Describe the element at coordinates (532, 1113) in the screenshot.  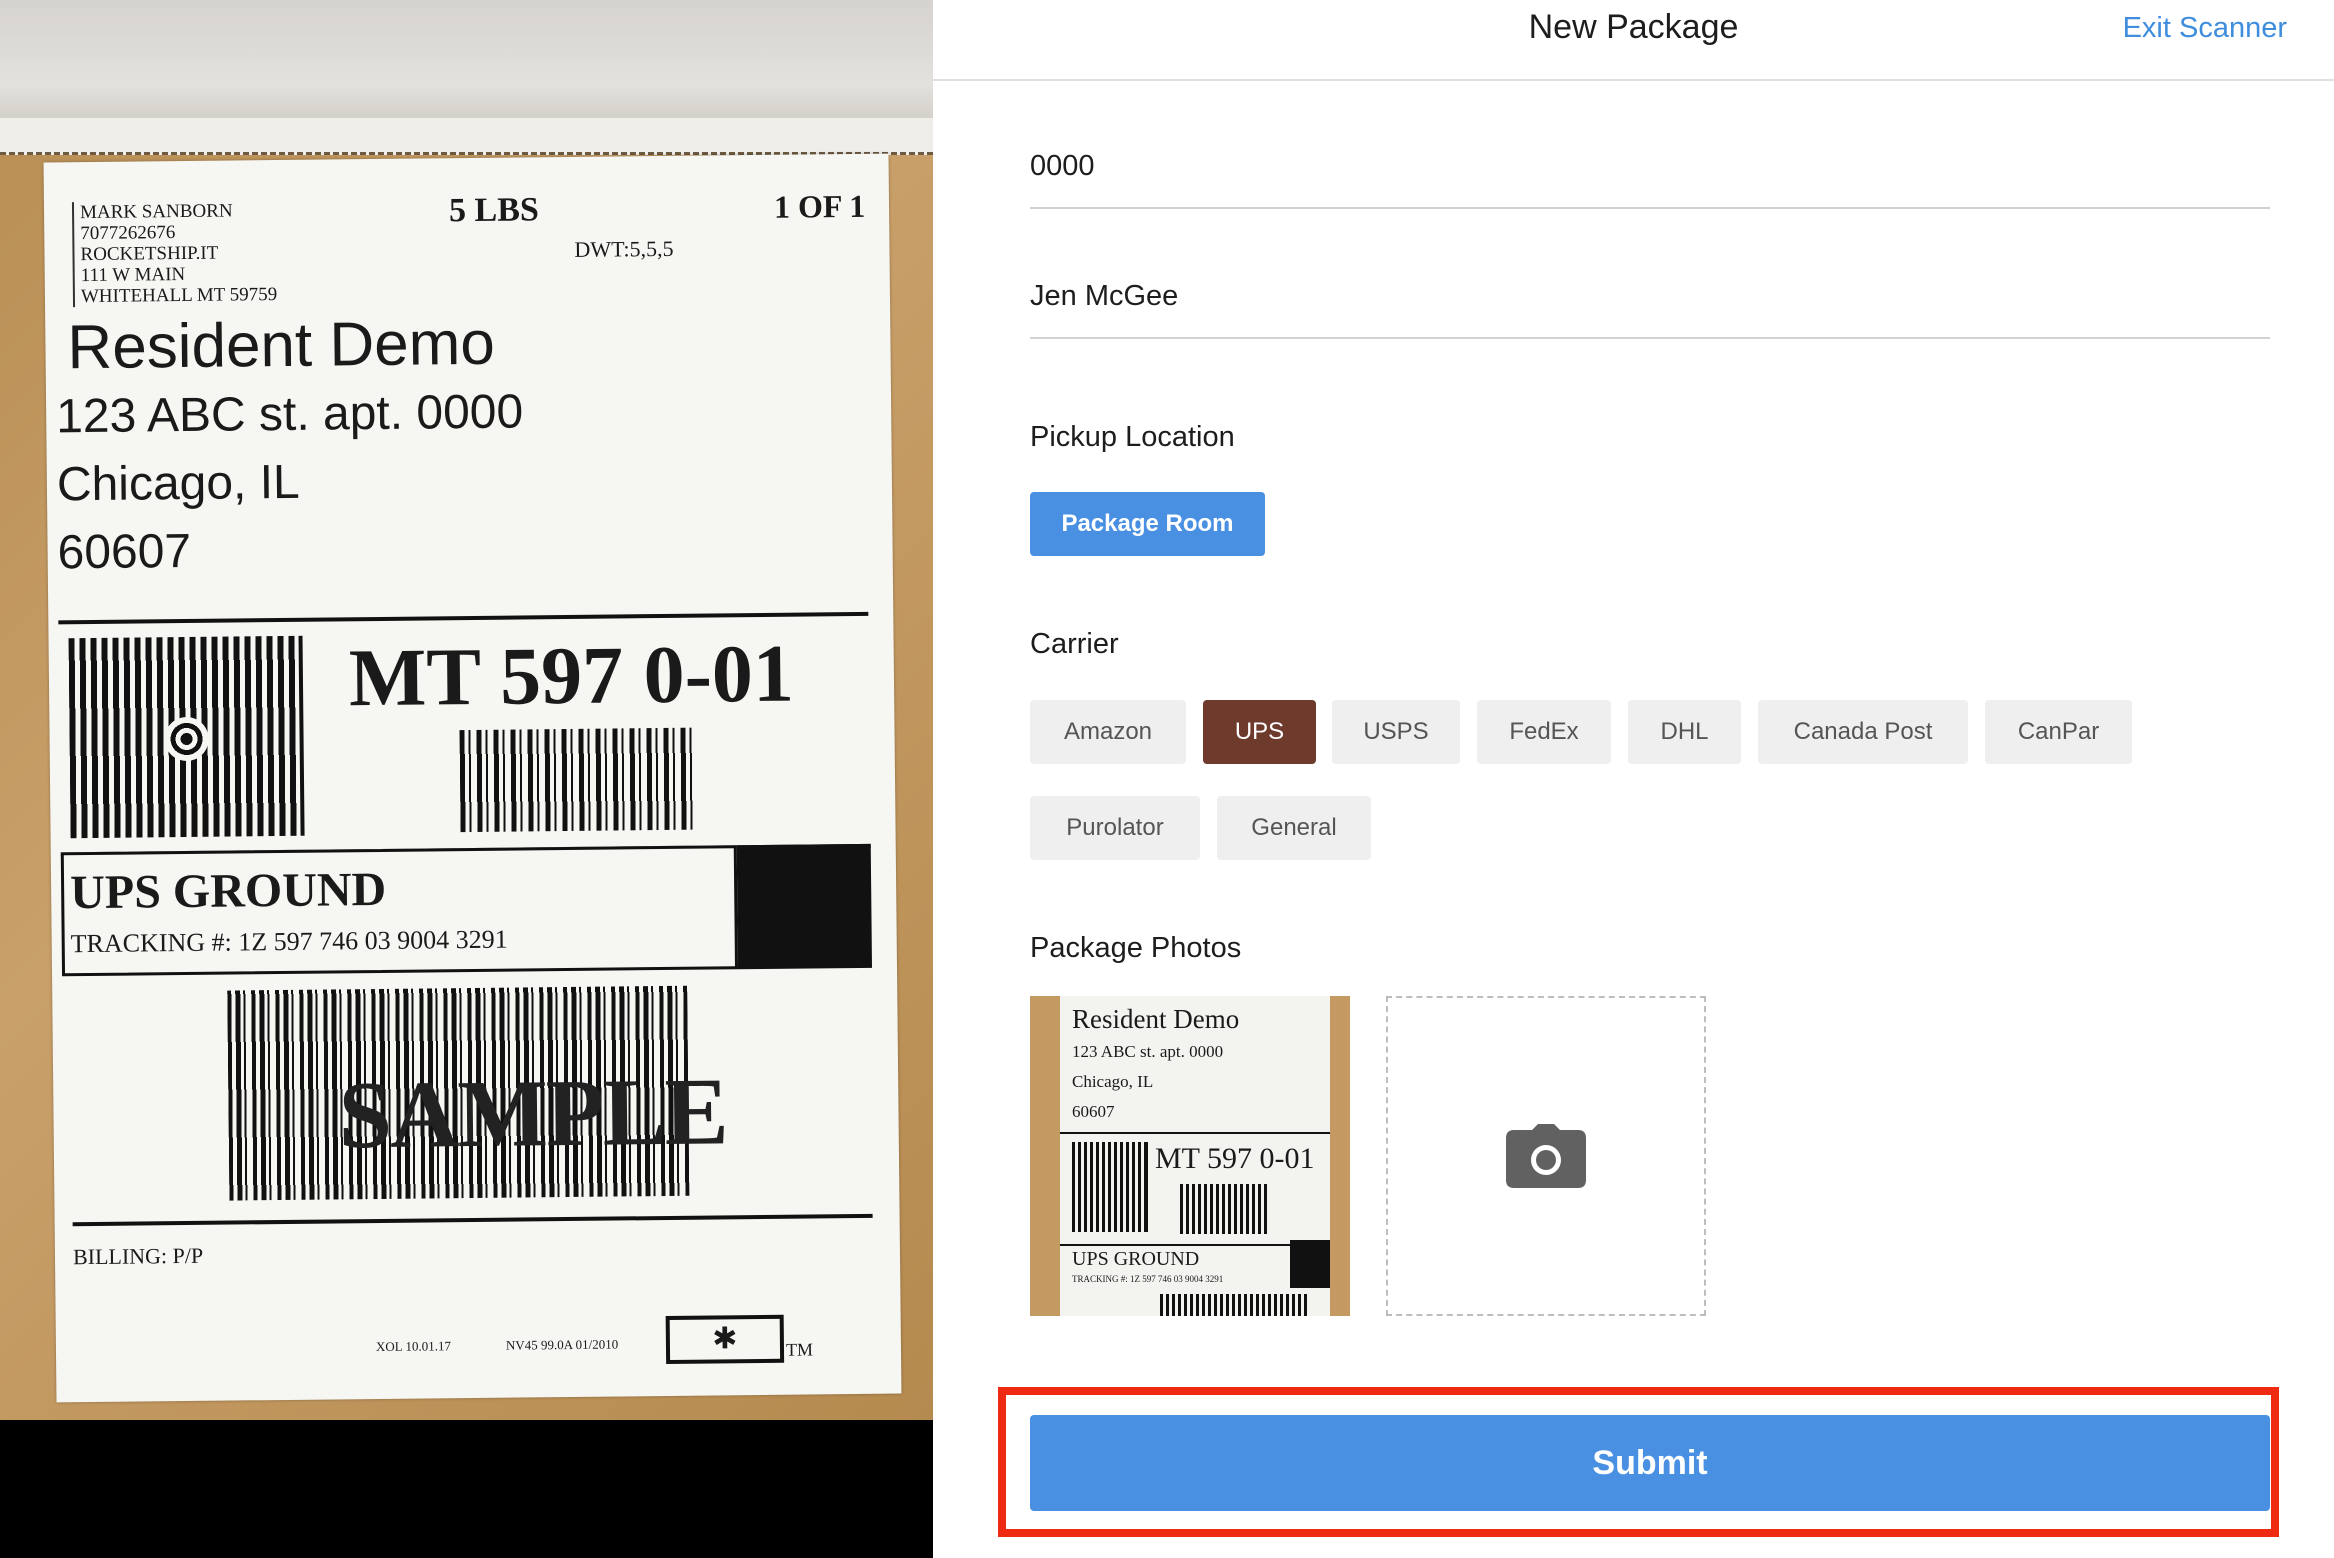
I see `label-sample-watermark: SAMPLE` at that location.